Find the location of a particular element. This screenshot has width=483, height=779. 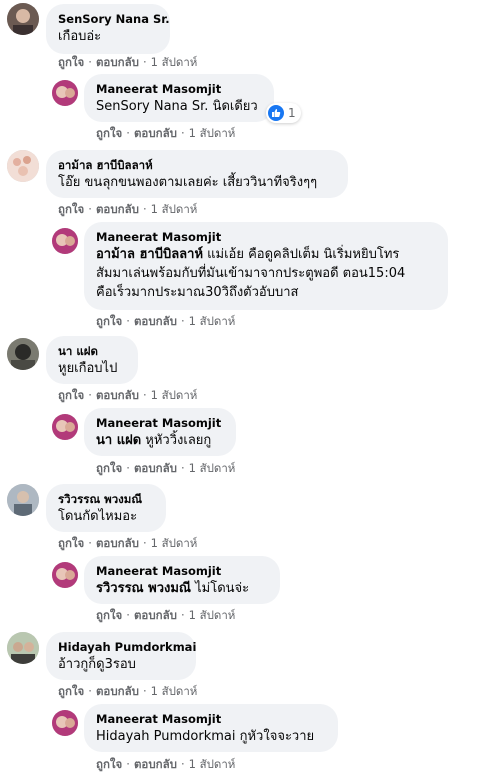

mention-link: รวิวรรณ พวงมณี is located at coordinates (143, 588).